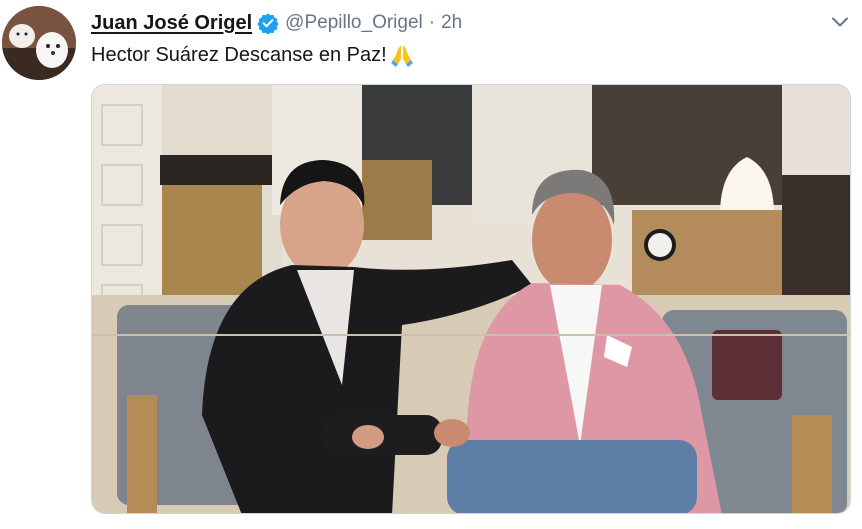 Image resolution: width=862 pixels, height=529 pixels. What do you see at coordinates (268, 23) in the screenshot?
I see `verified-badge-icon` at bounding box center [268, 23].